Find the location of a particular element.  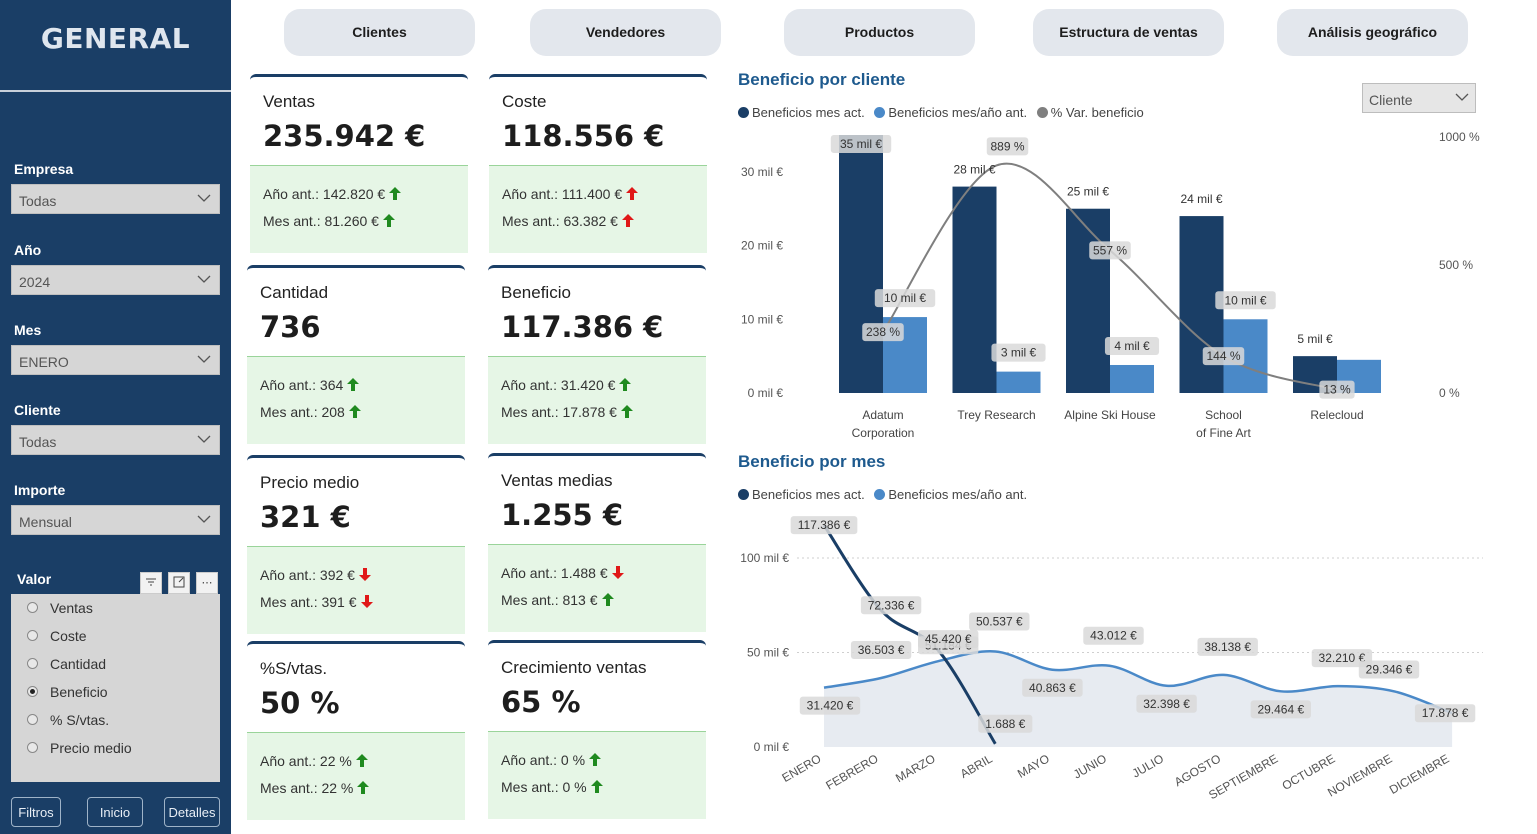

legend-label: Beneficios mes/año ant. is located at coordinates (958, 494).